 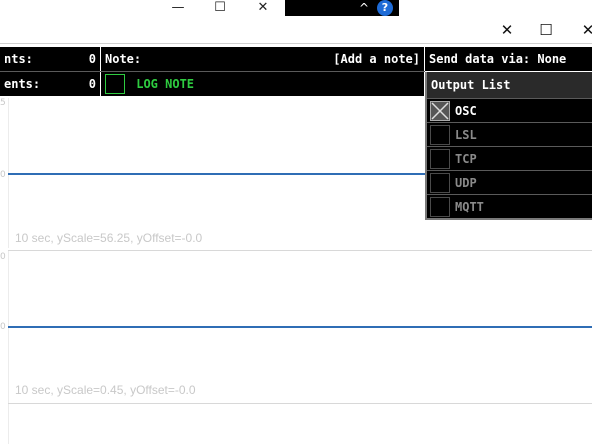 I want to click on bar-divider, so click(x=212, y=71).